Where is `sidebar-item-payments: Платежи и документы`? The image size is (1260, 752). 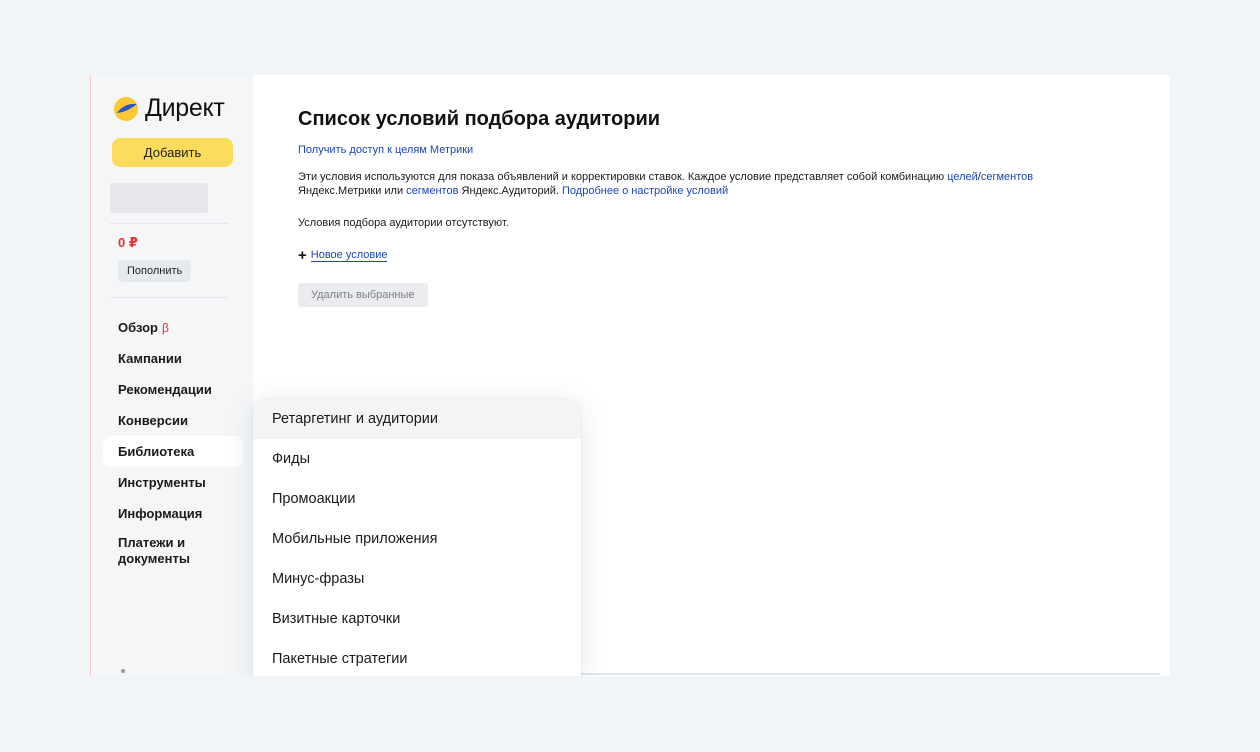 sidebar-item-payments: Платежи и документы is located at coordinates (173, 549).